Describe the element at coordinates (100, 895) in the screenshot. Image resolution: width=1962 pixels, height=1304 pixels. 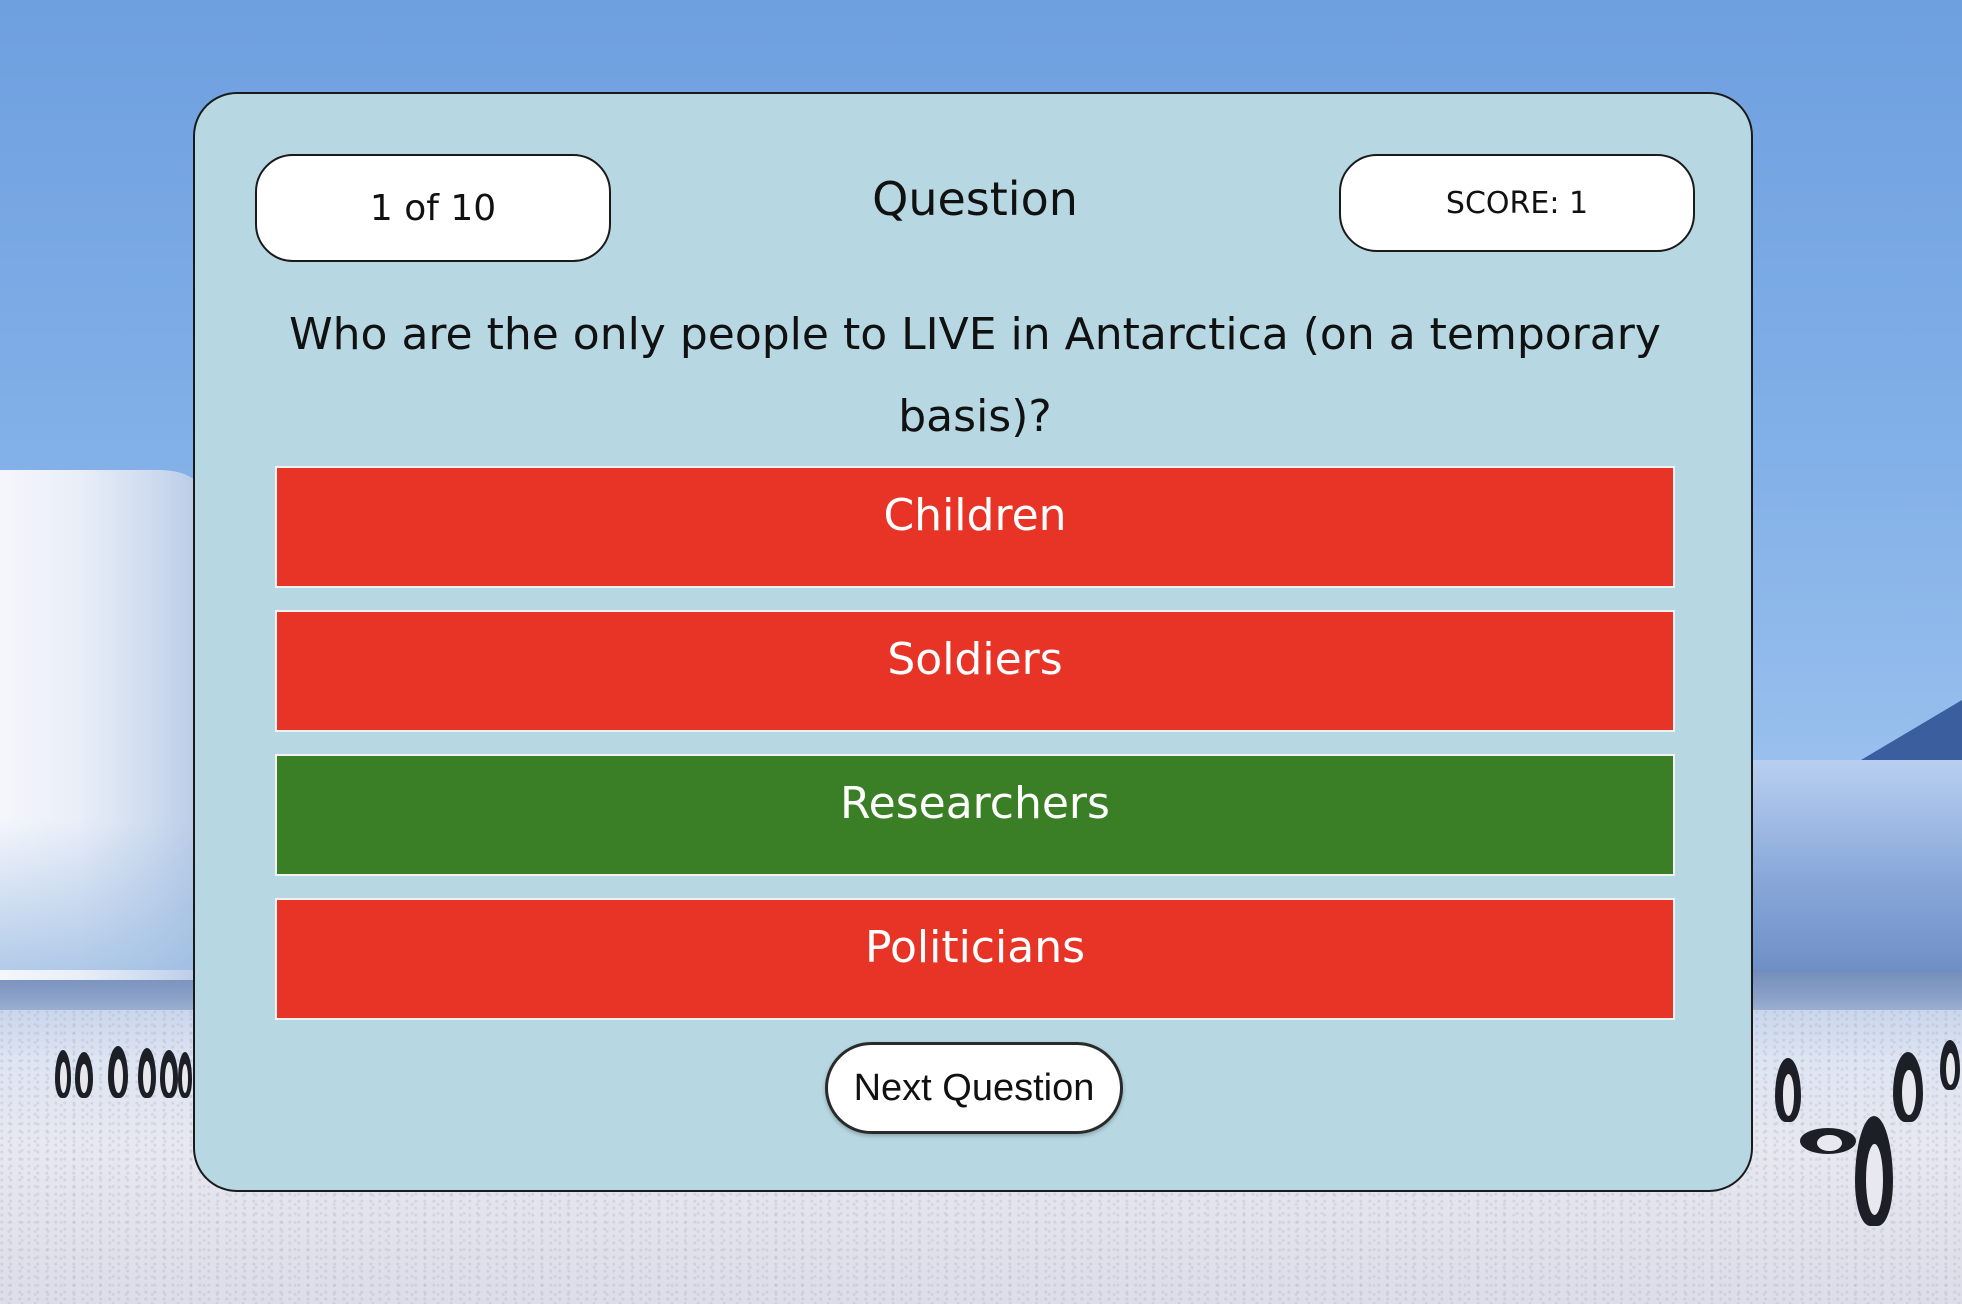
I see `background-iceberg-shadow` at that location.